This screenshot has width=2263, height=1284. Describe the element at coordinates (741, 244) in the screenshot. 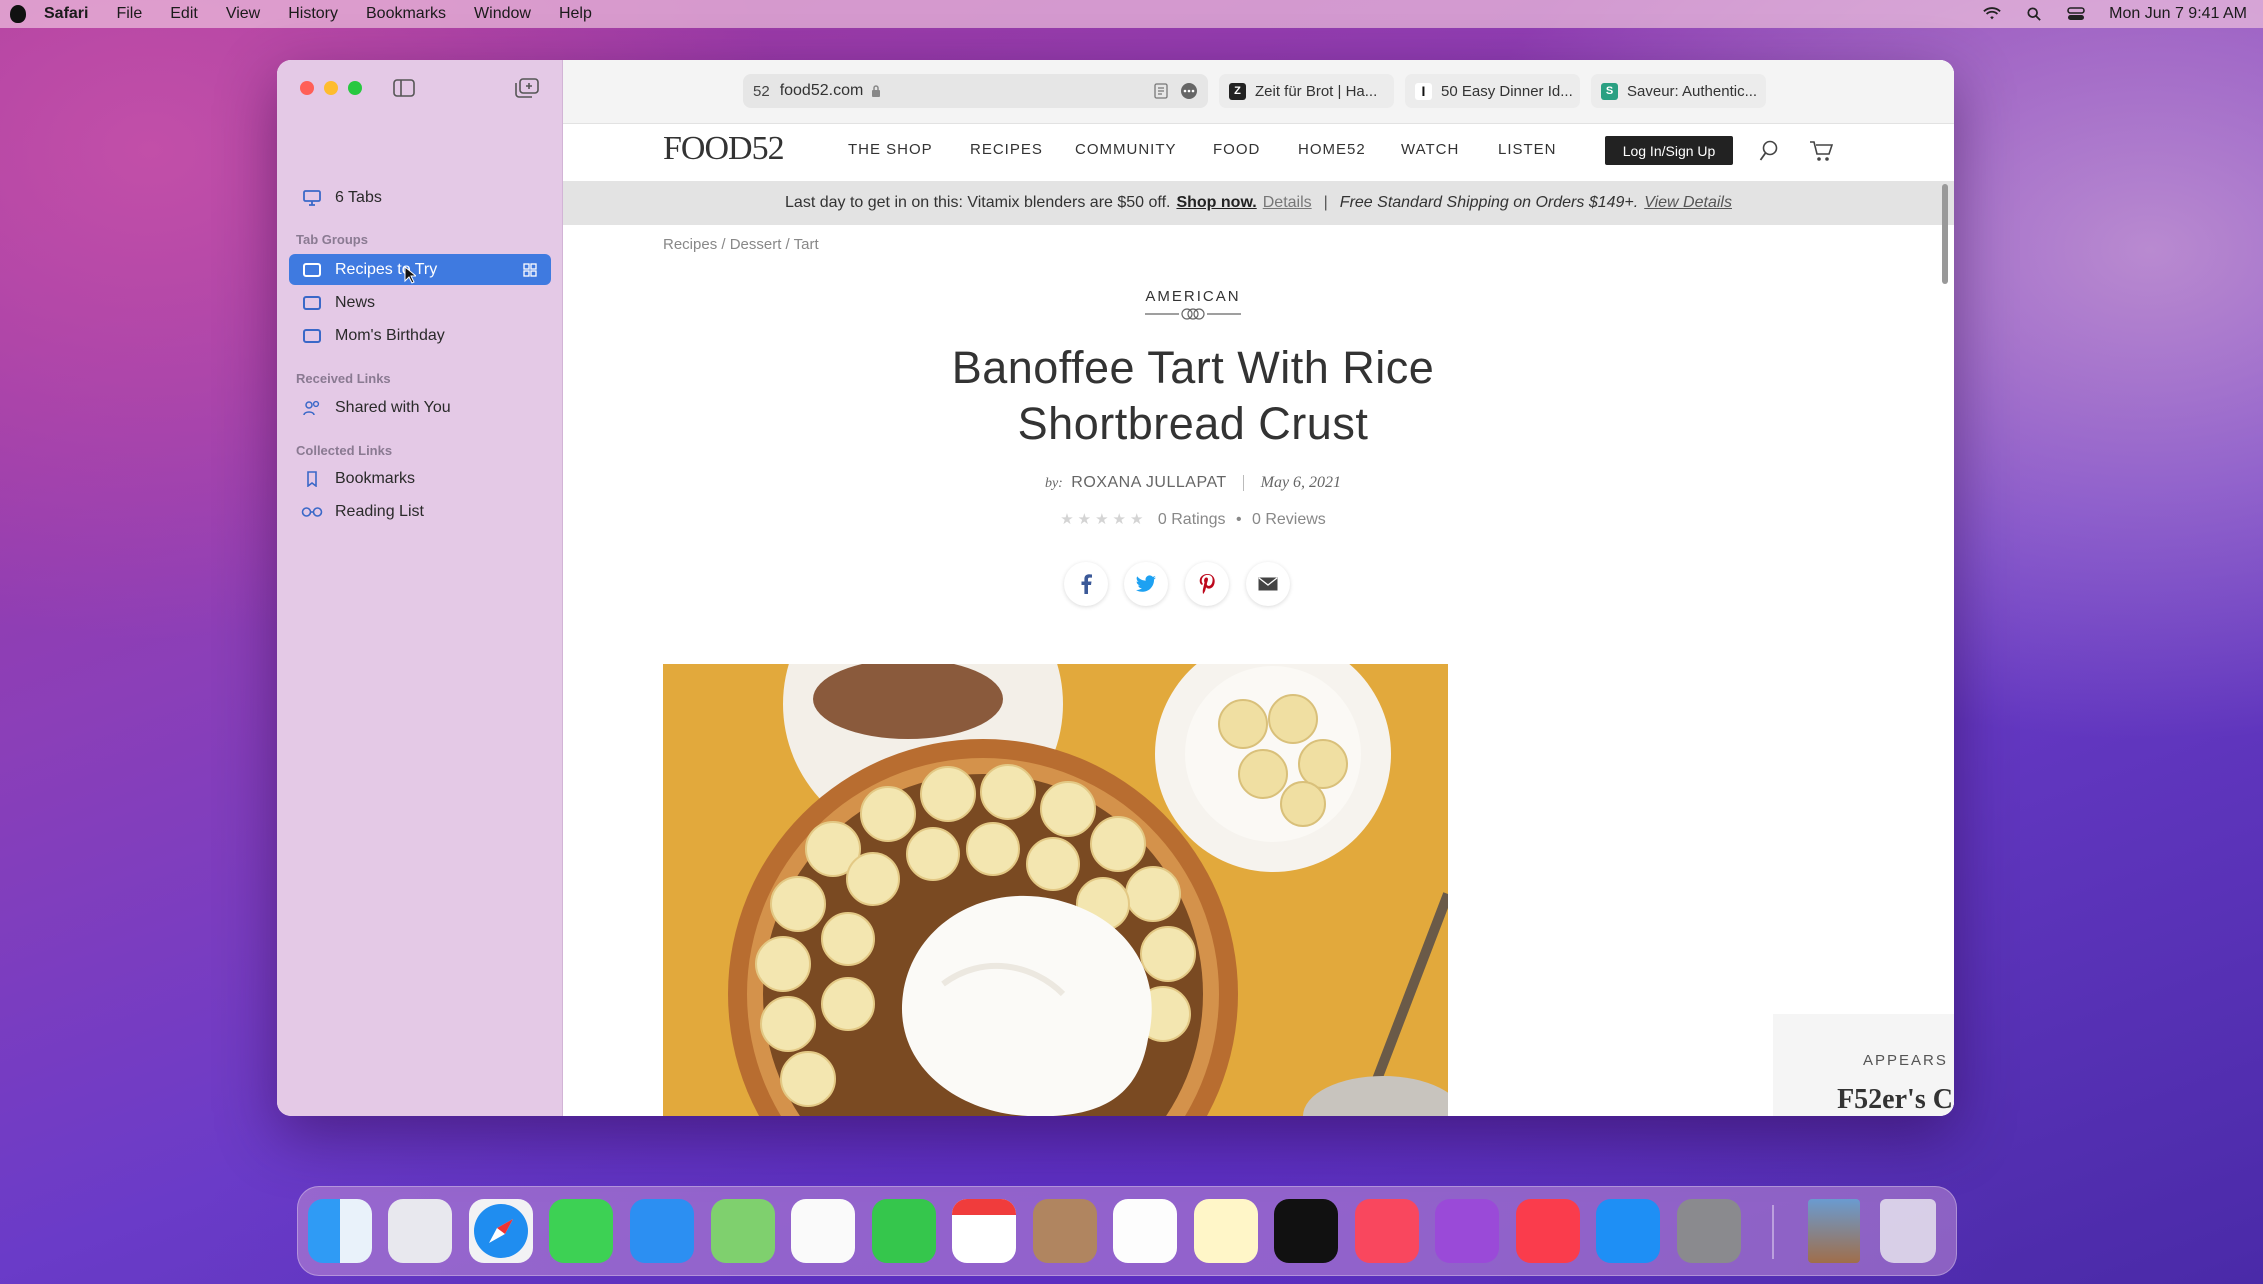

I see `breadcrumb: Recipes / Dessert / Tart` at that location.